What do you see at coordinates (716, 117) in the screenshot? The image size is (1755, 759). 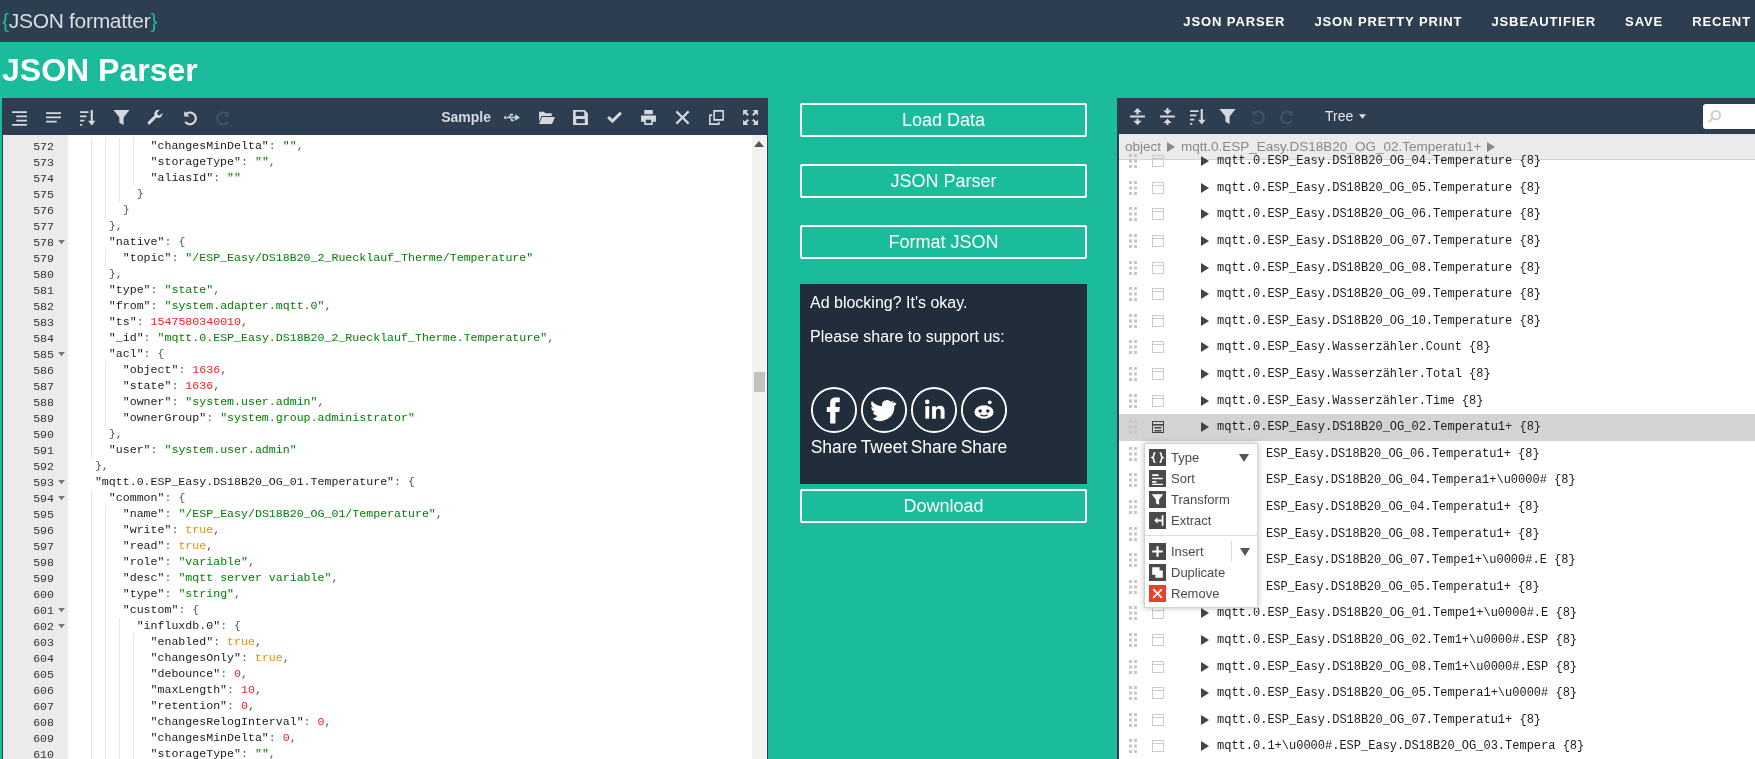 I see `copy-icon` at bounding box center [716, 117].